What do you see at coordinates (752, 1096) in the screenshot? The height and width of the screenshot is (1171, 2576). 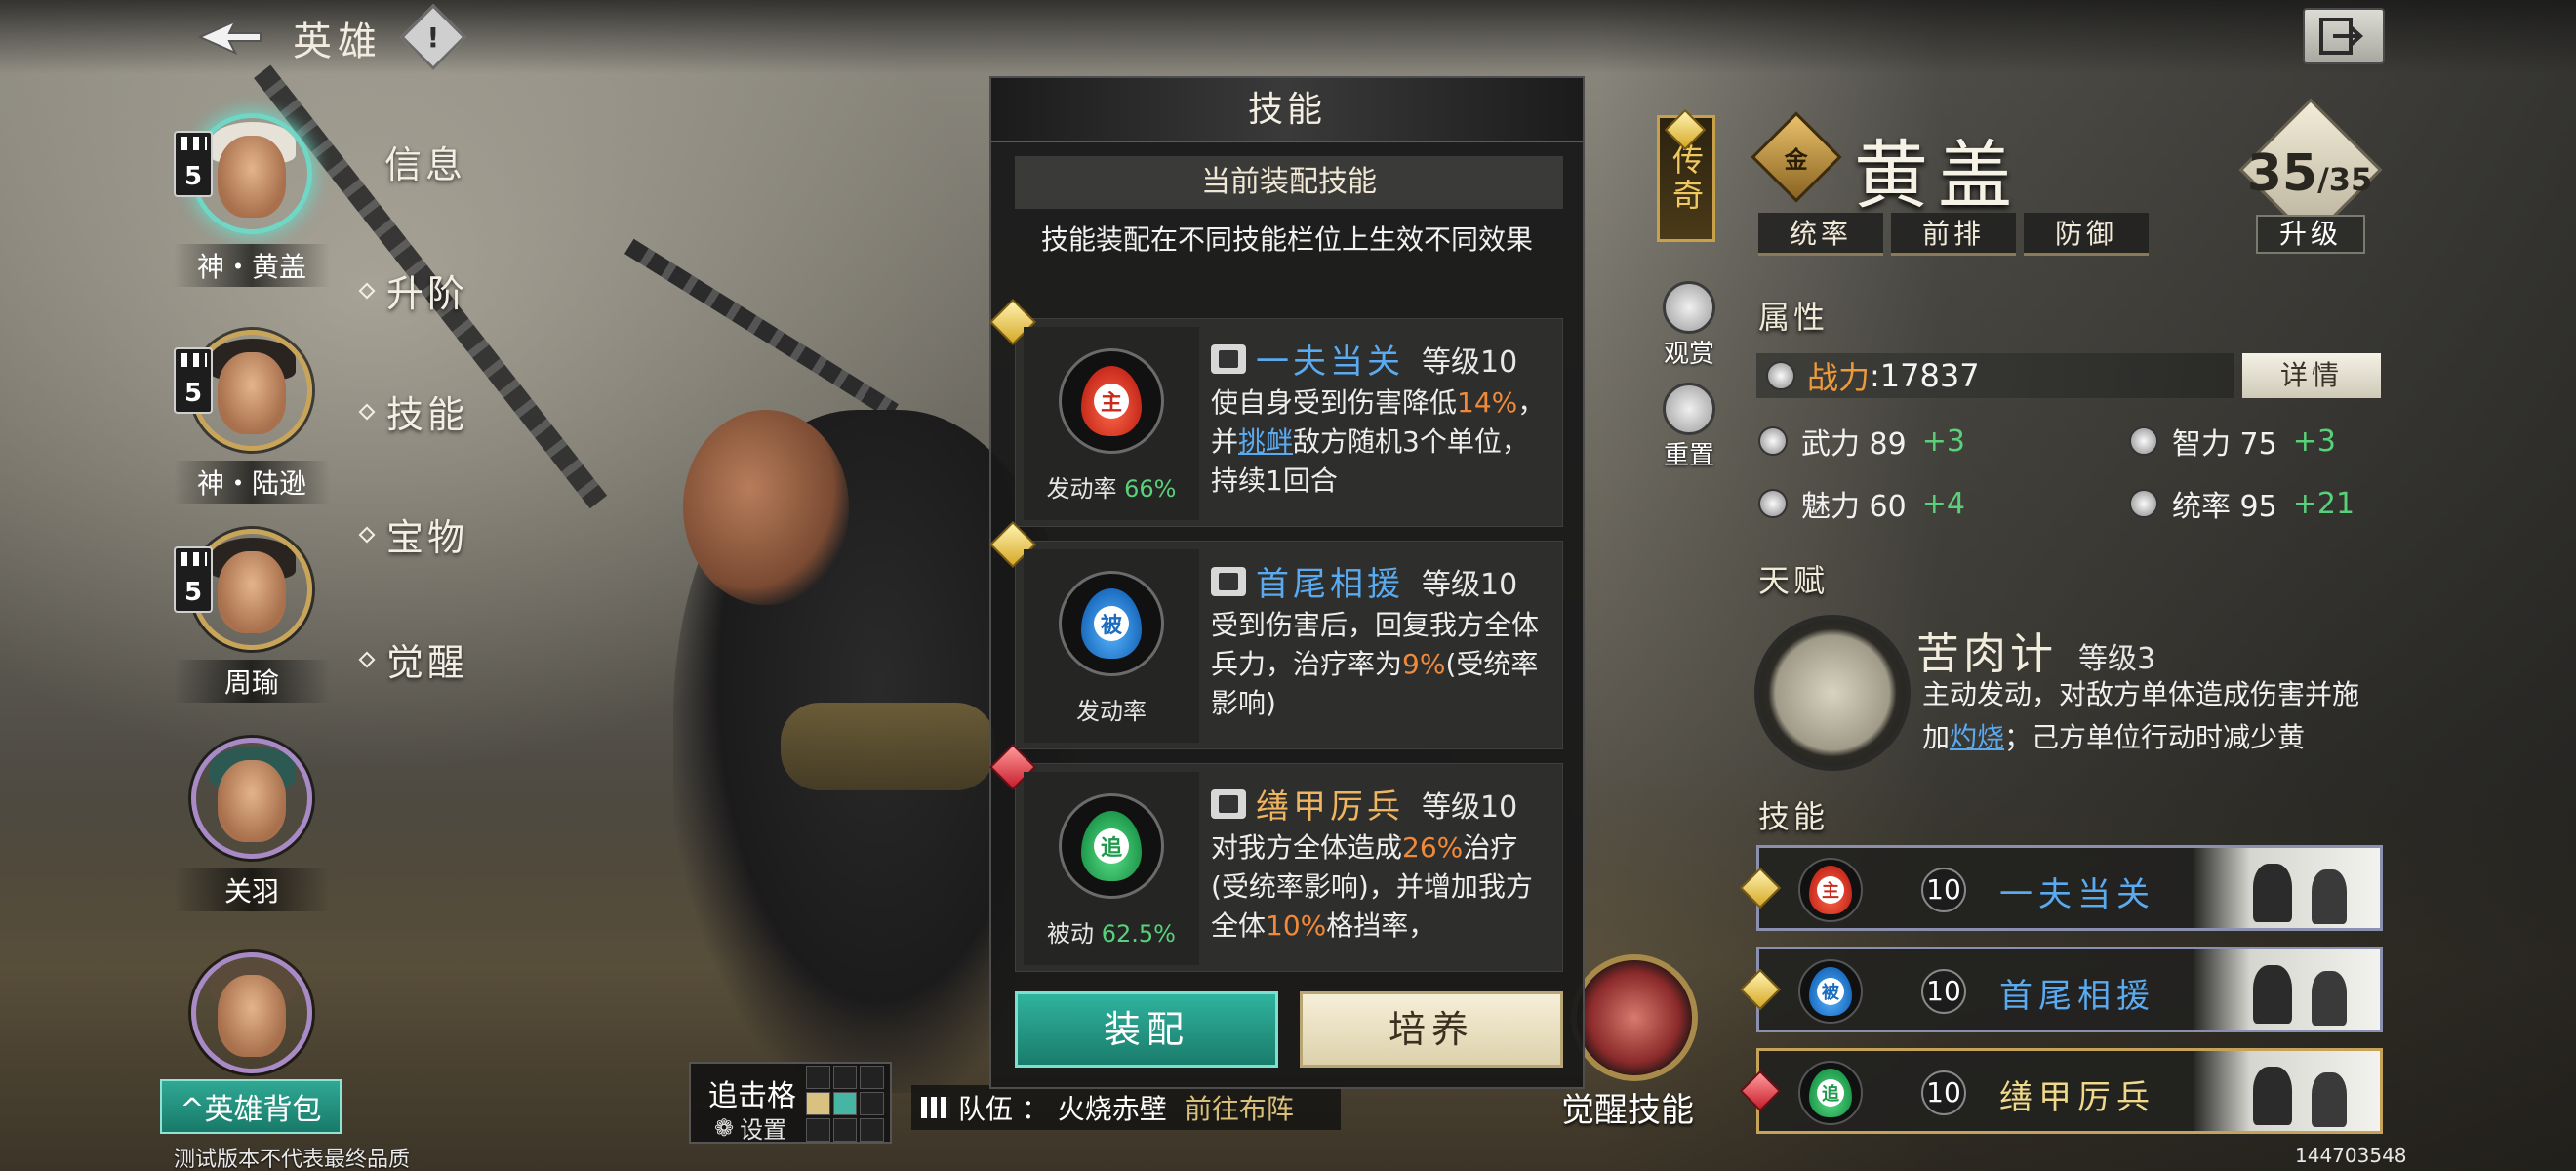 I see `chase-label: 追击格` at bounding box center [752, 1096].